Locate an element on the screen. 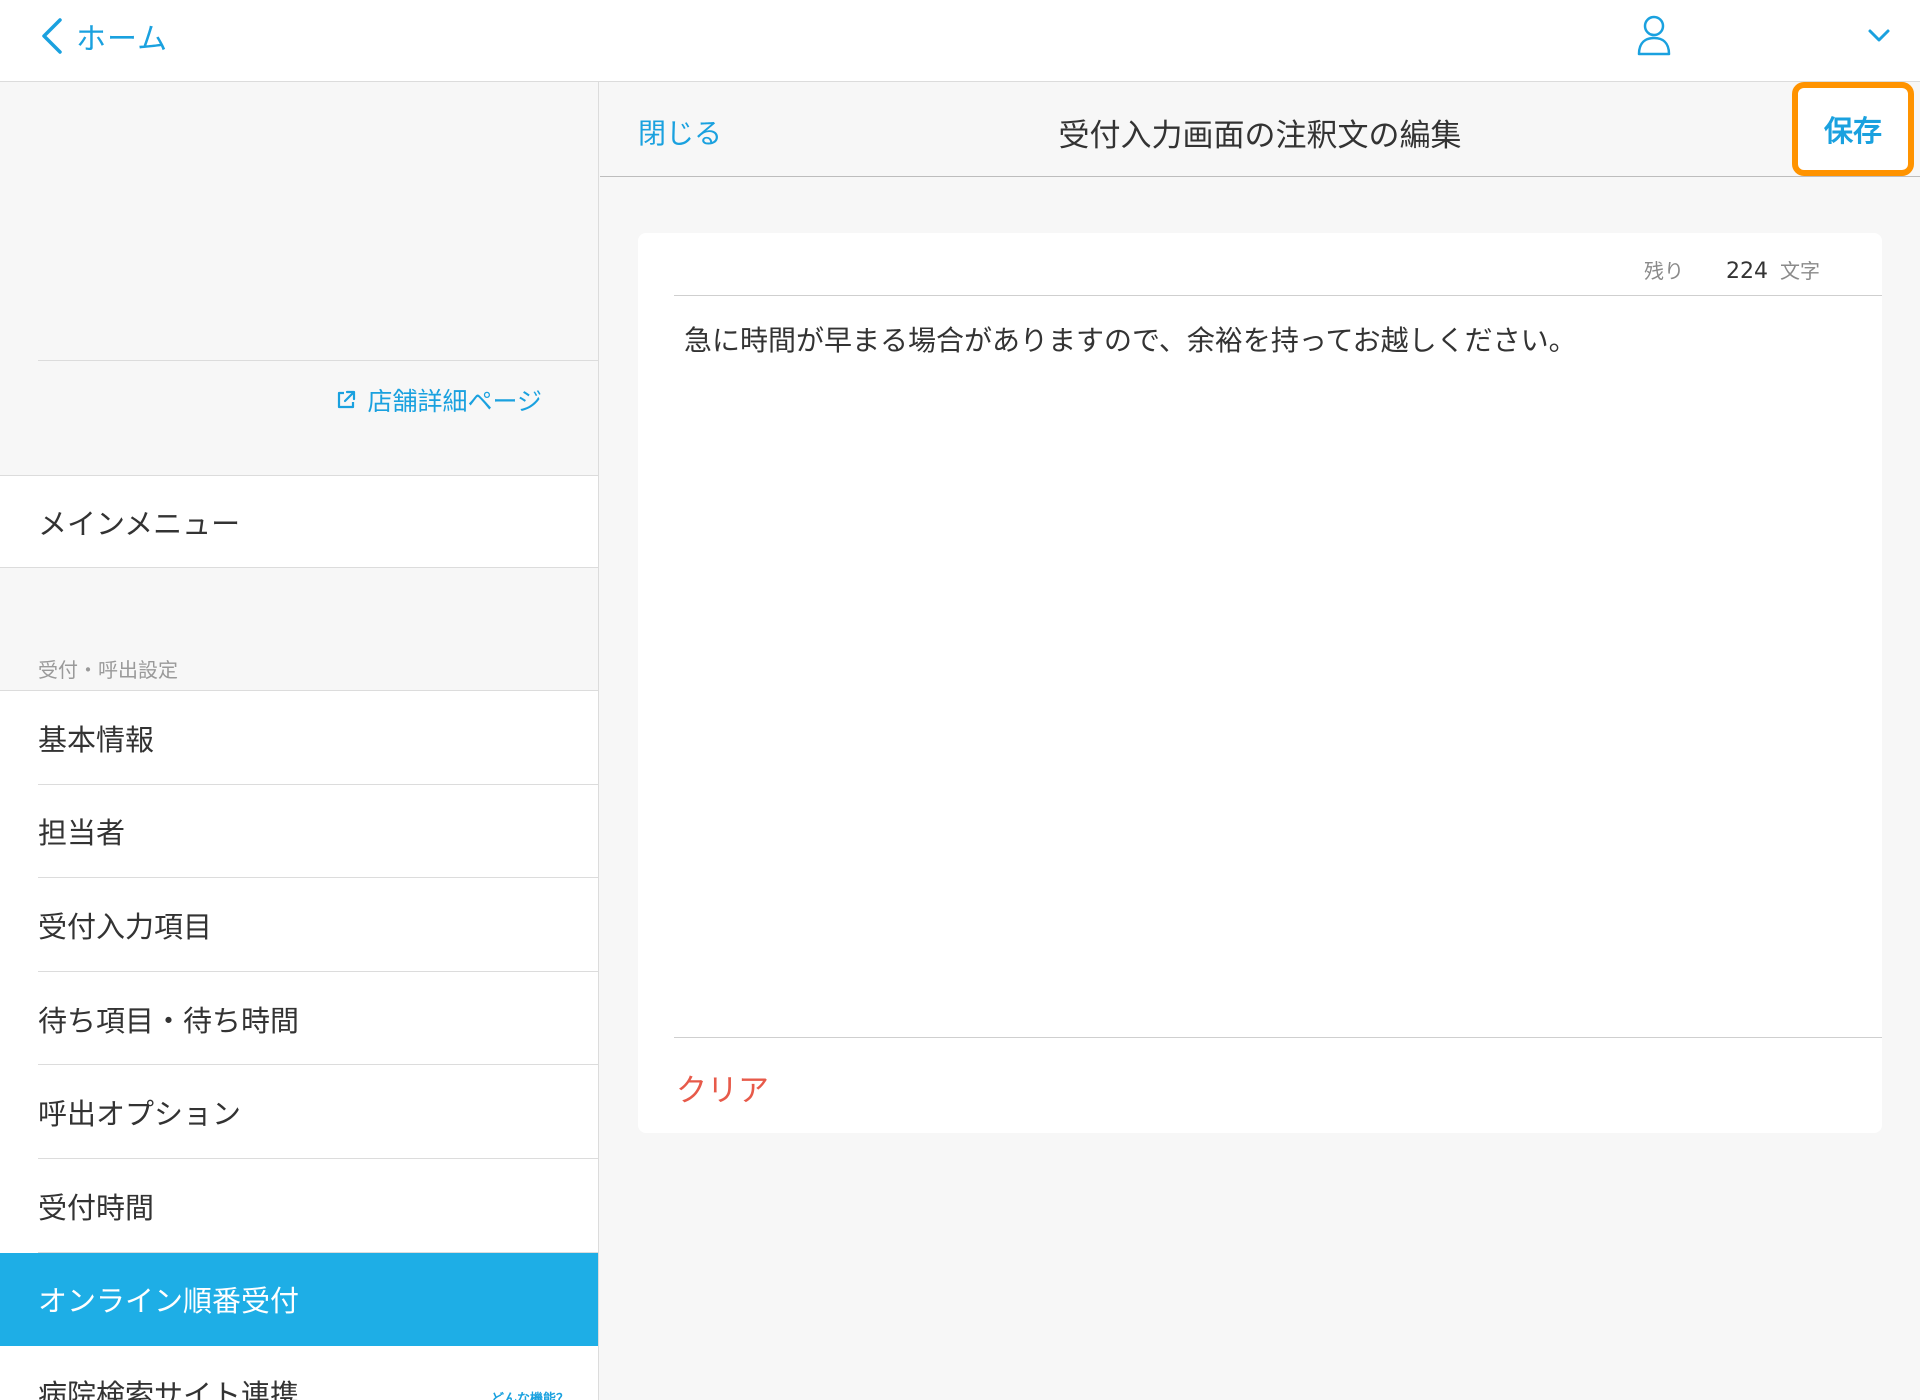 The image size is (1920, 1400). sidebar-item-wait-times: 待ち項目・待ち時間 is located at coordinates (299, 1019).